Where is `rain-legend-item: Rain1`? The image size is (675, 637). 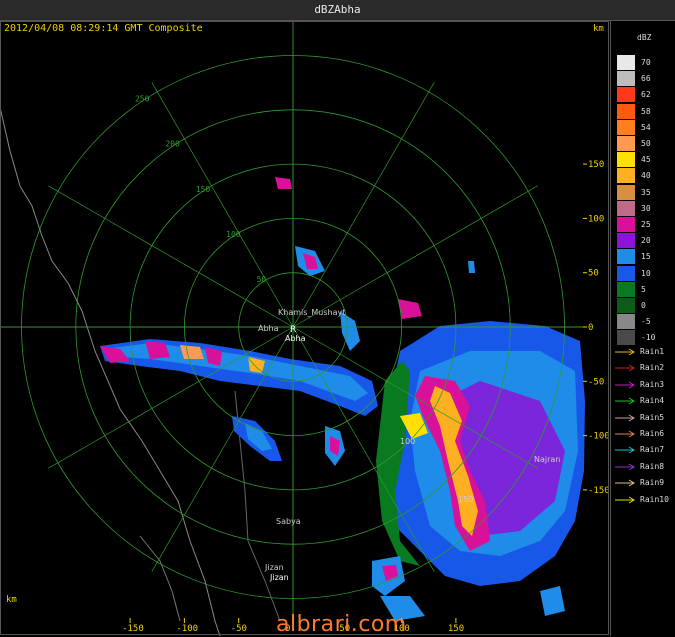 rain-legend-item: Rain1 is located at coordinates (645, 352).